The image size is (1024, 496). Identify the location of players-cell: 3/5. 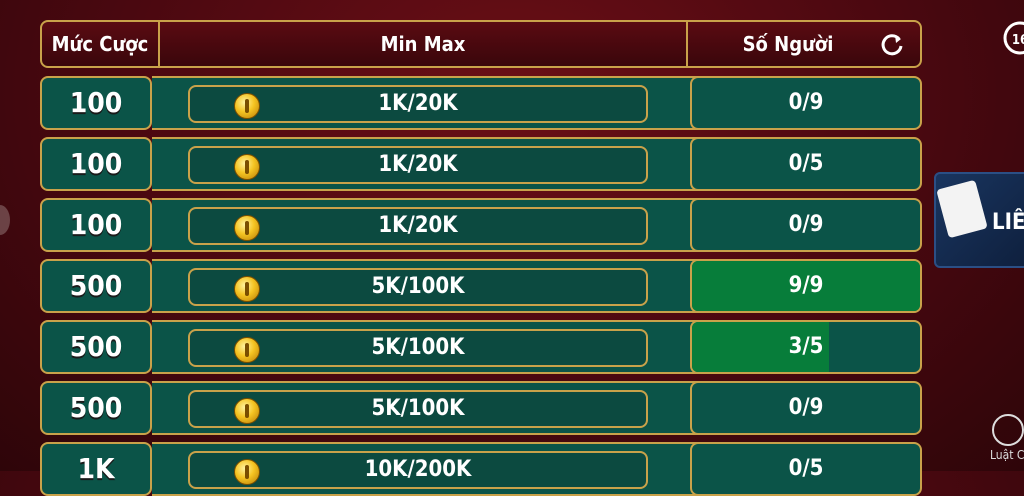
(806, 347).